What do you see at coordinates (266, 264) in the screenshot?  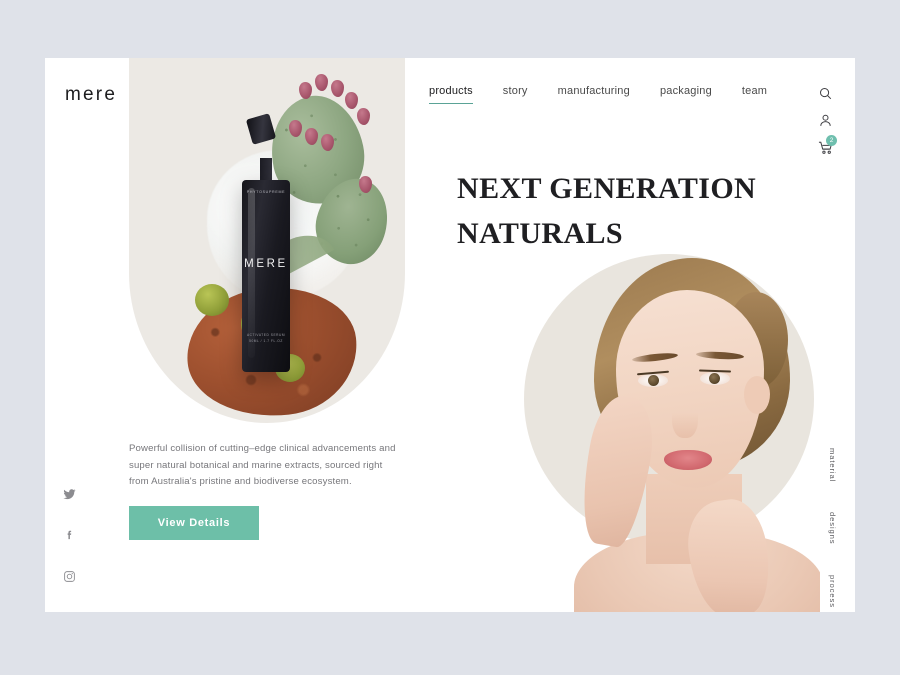 I see `bottle-brand-label: MERE` at bounding box center [266, 264].